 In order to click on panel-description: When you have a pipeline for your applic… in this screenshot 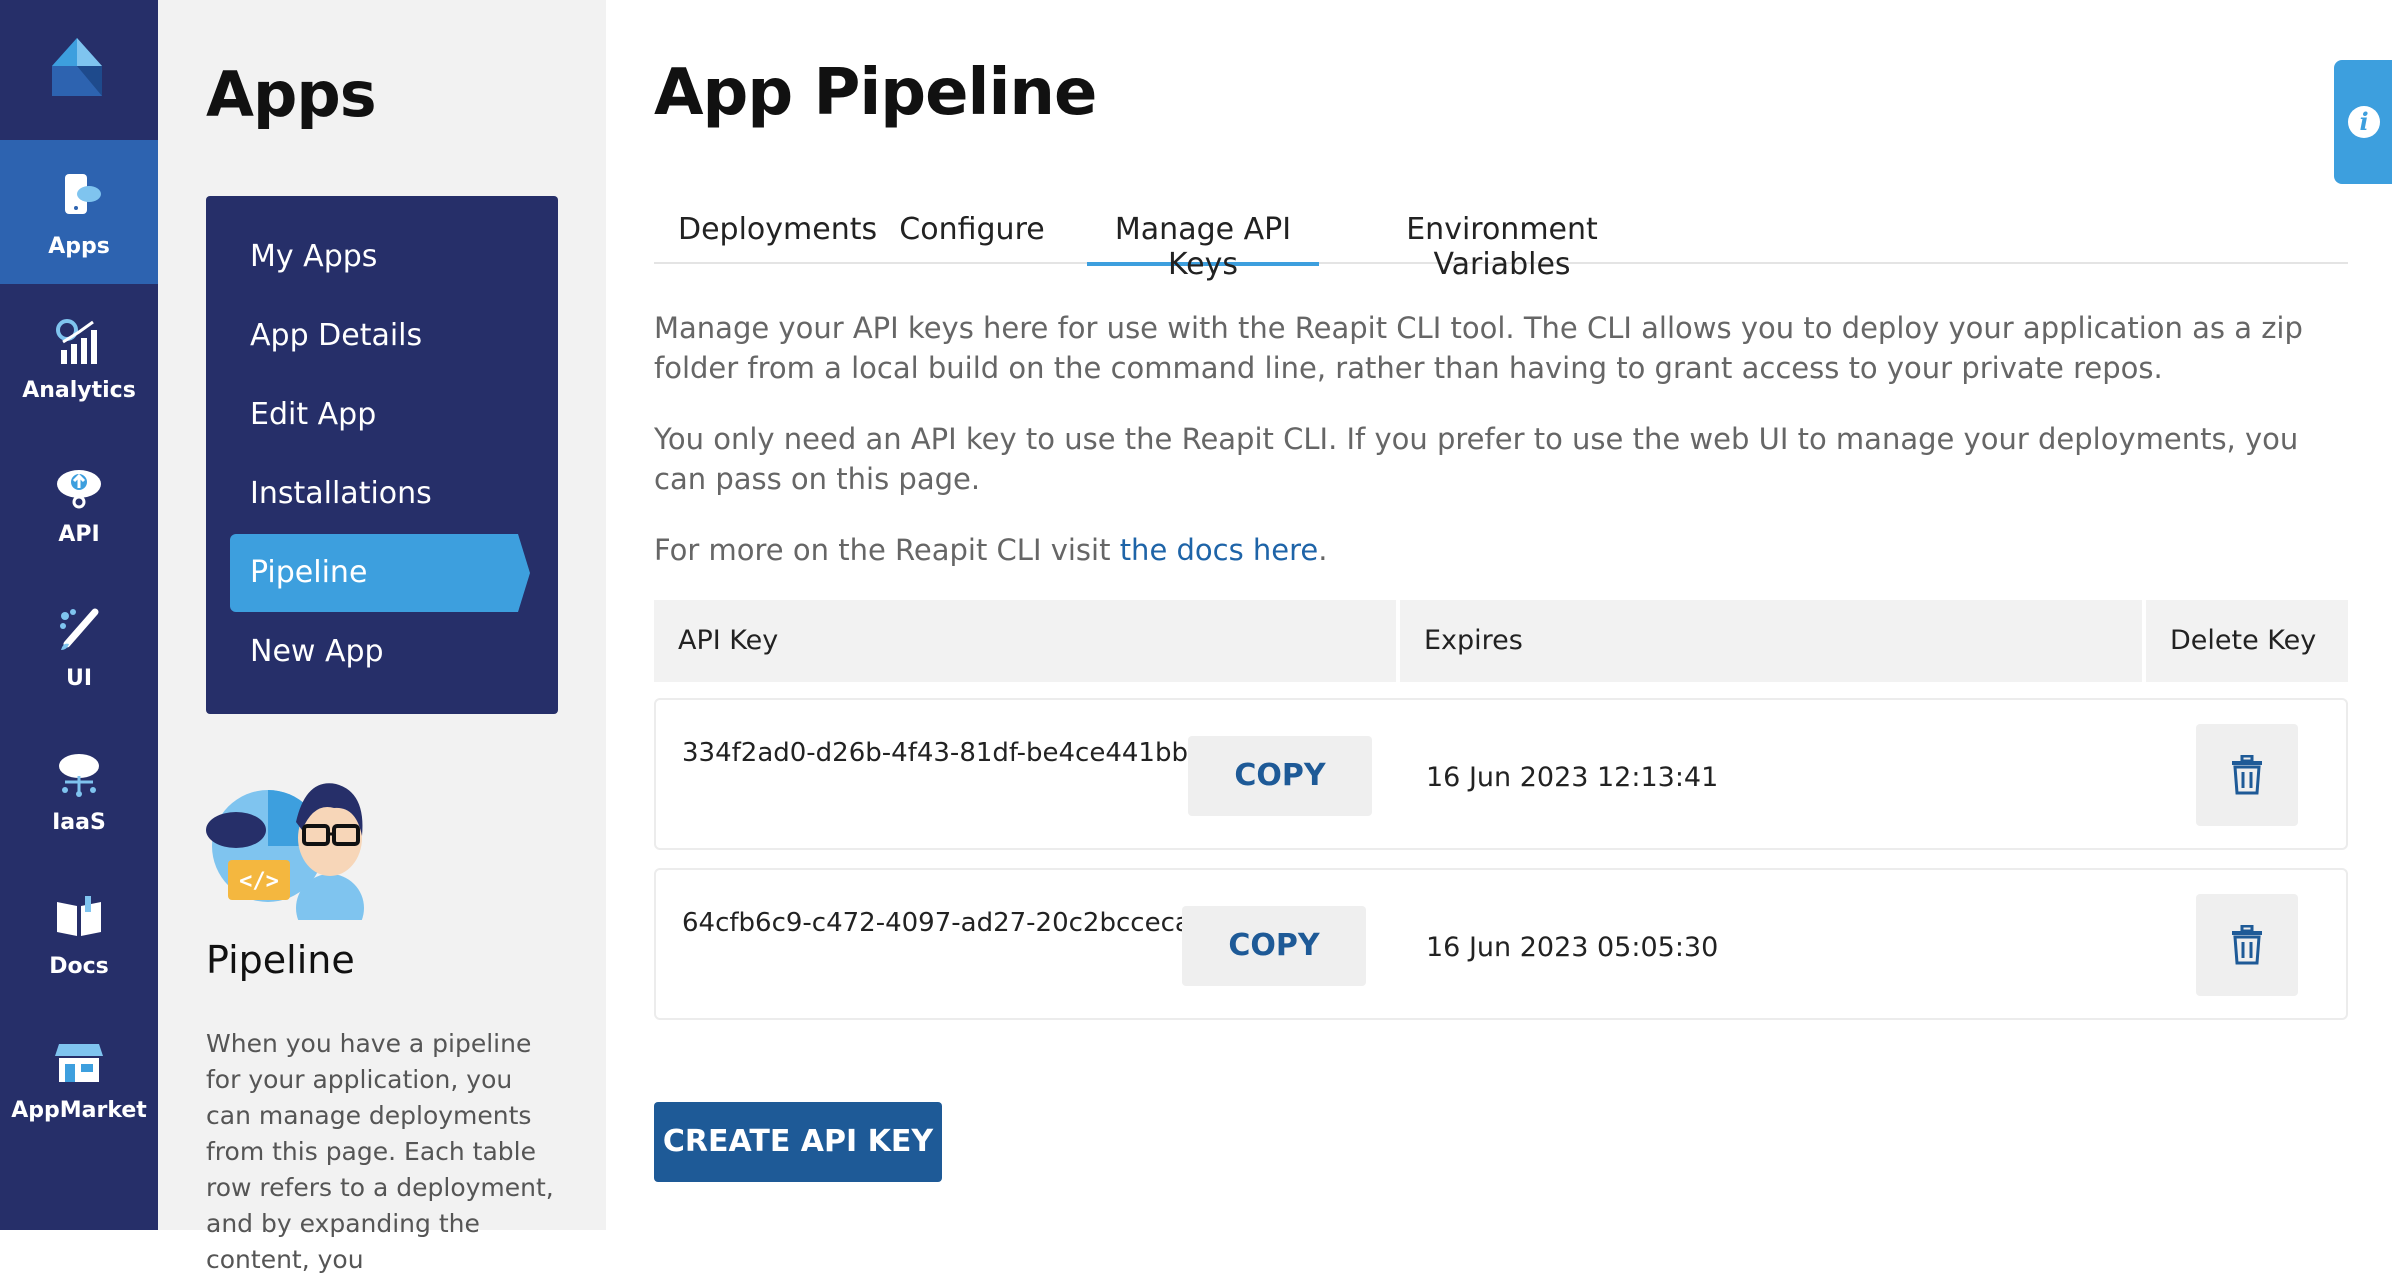, I will do `click(380, 1151)`.